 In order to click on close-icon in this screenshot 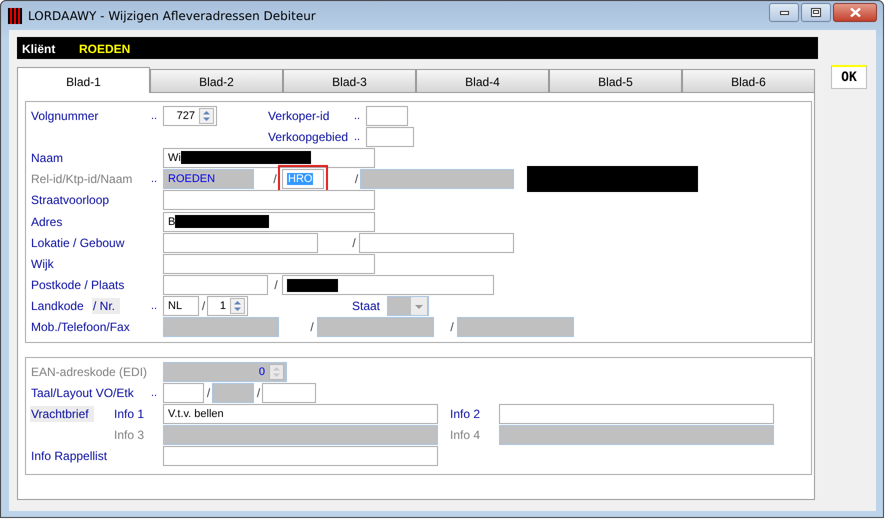, I will do `click(855, 12)`.